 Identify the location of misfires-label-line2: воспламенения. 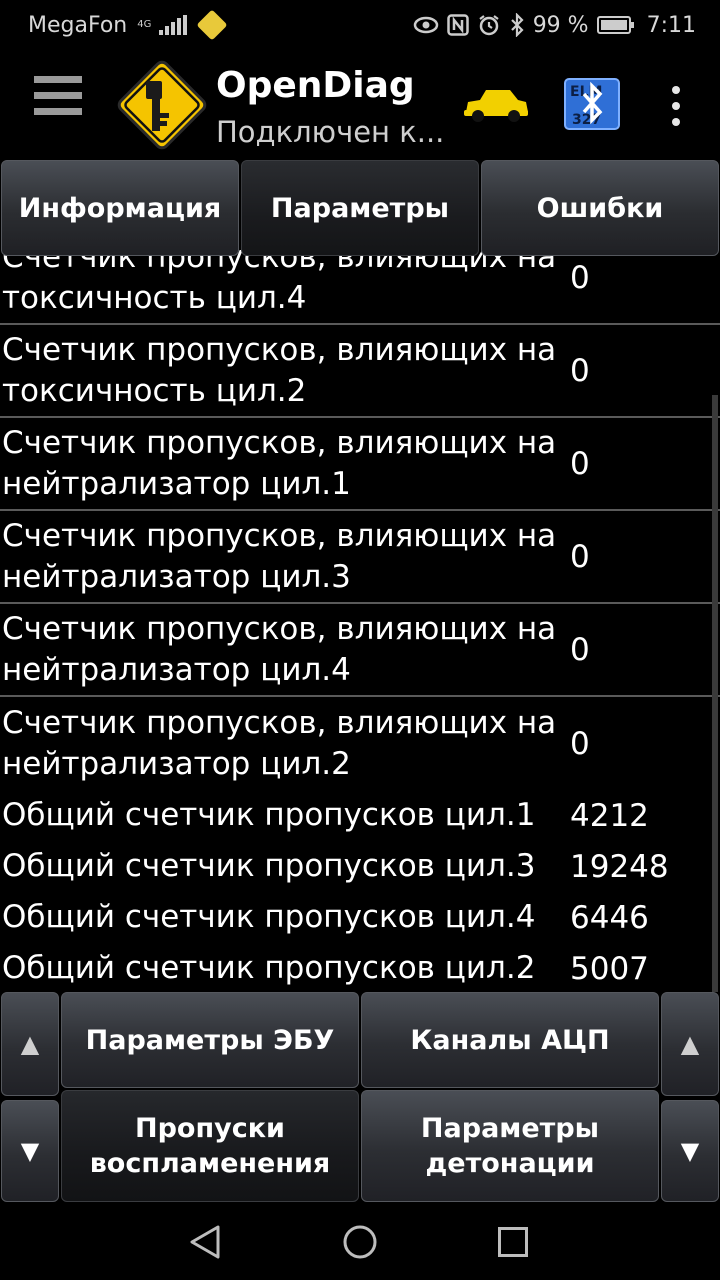
(210, 1163).